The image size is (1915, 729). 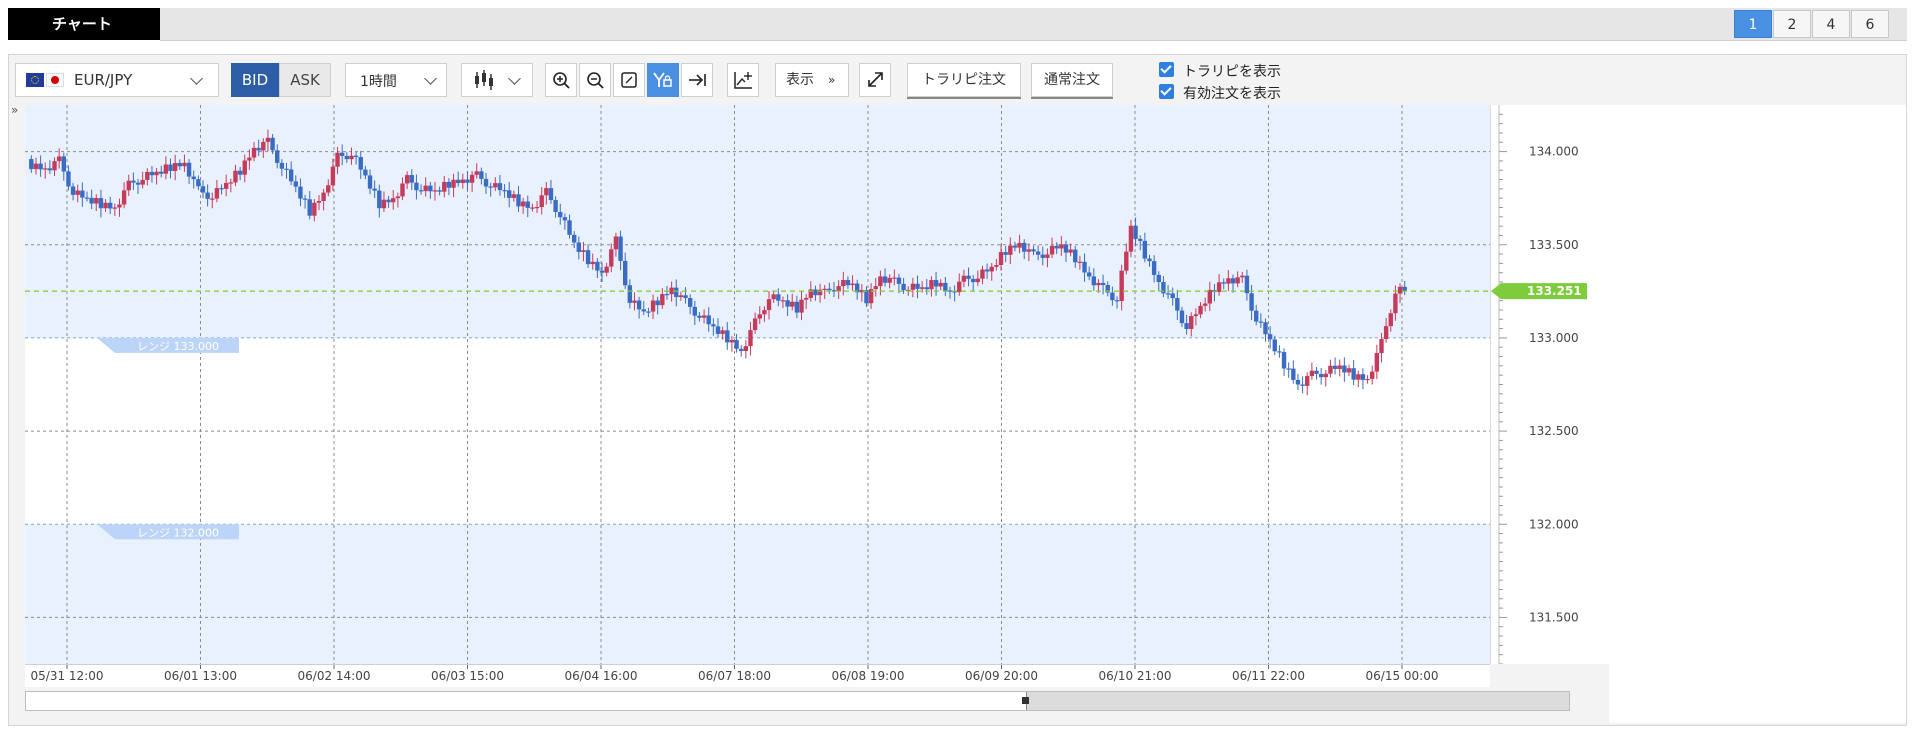 What do you see at coordinates (484, 80) in the screenshot?
I see `candlestick-icon` at bounding box center [484, 80].